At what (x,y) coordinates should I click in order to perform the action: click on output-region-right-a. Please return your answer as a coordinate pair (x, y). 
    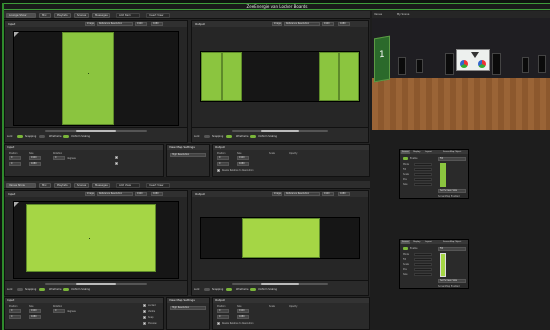
    Looking at the image, I should click on (329, 76).